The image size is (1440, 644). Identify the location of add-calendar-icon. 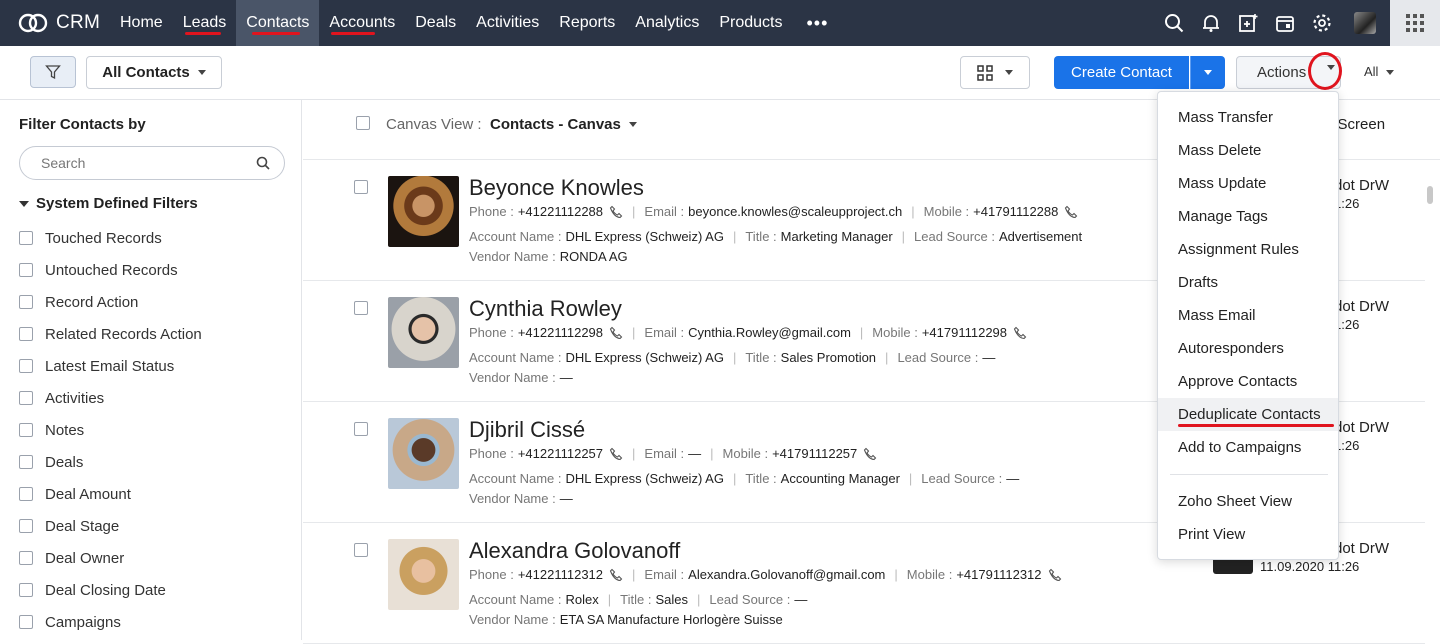
(1247, 23).